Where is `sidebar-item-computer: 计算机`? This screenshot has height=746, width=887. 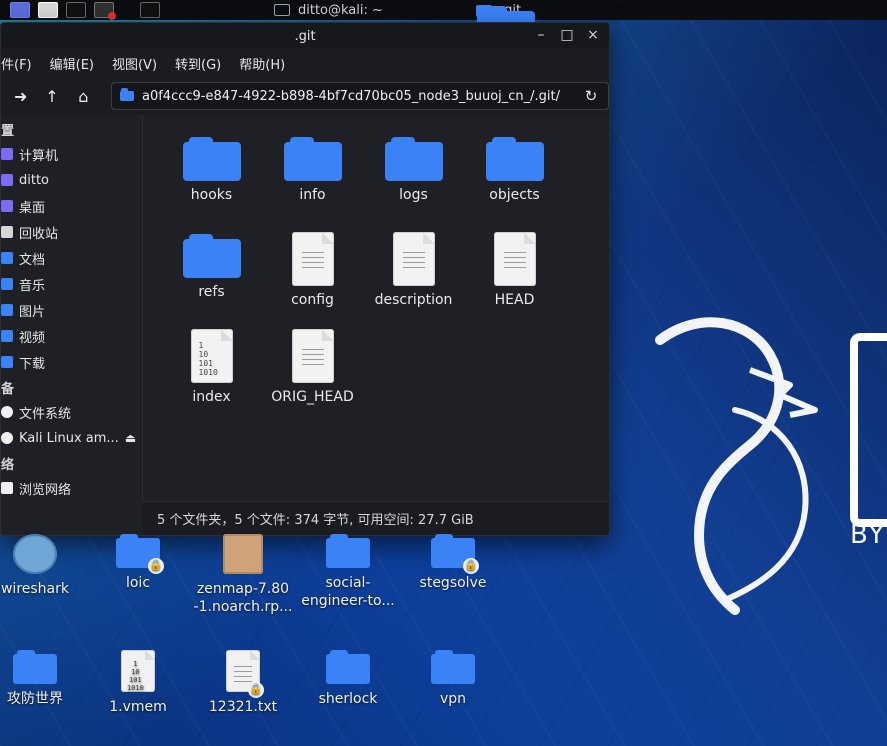
sidebar-item-computer: 计算机 is located at coordinates (71, 154).